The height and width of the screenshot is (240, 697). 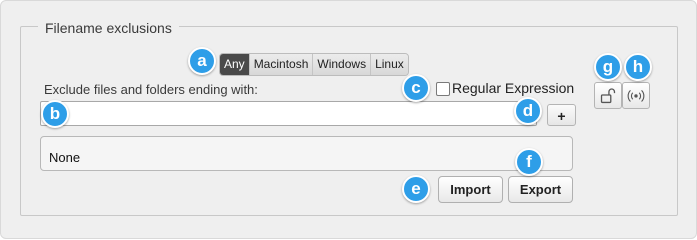 What do you see at coordinates (151, 89) in the screenshot?
I see `exclude-label: Exclude files and folders ending with:` at bounding box center [151, 89].